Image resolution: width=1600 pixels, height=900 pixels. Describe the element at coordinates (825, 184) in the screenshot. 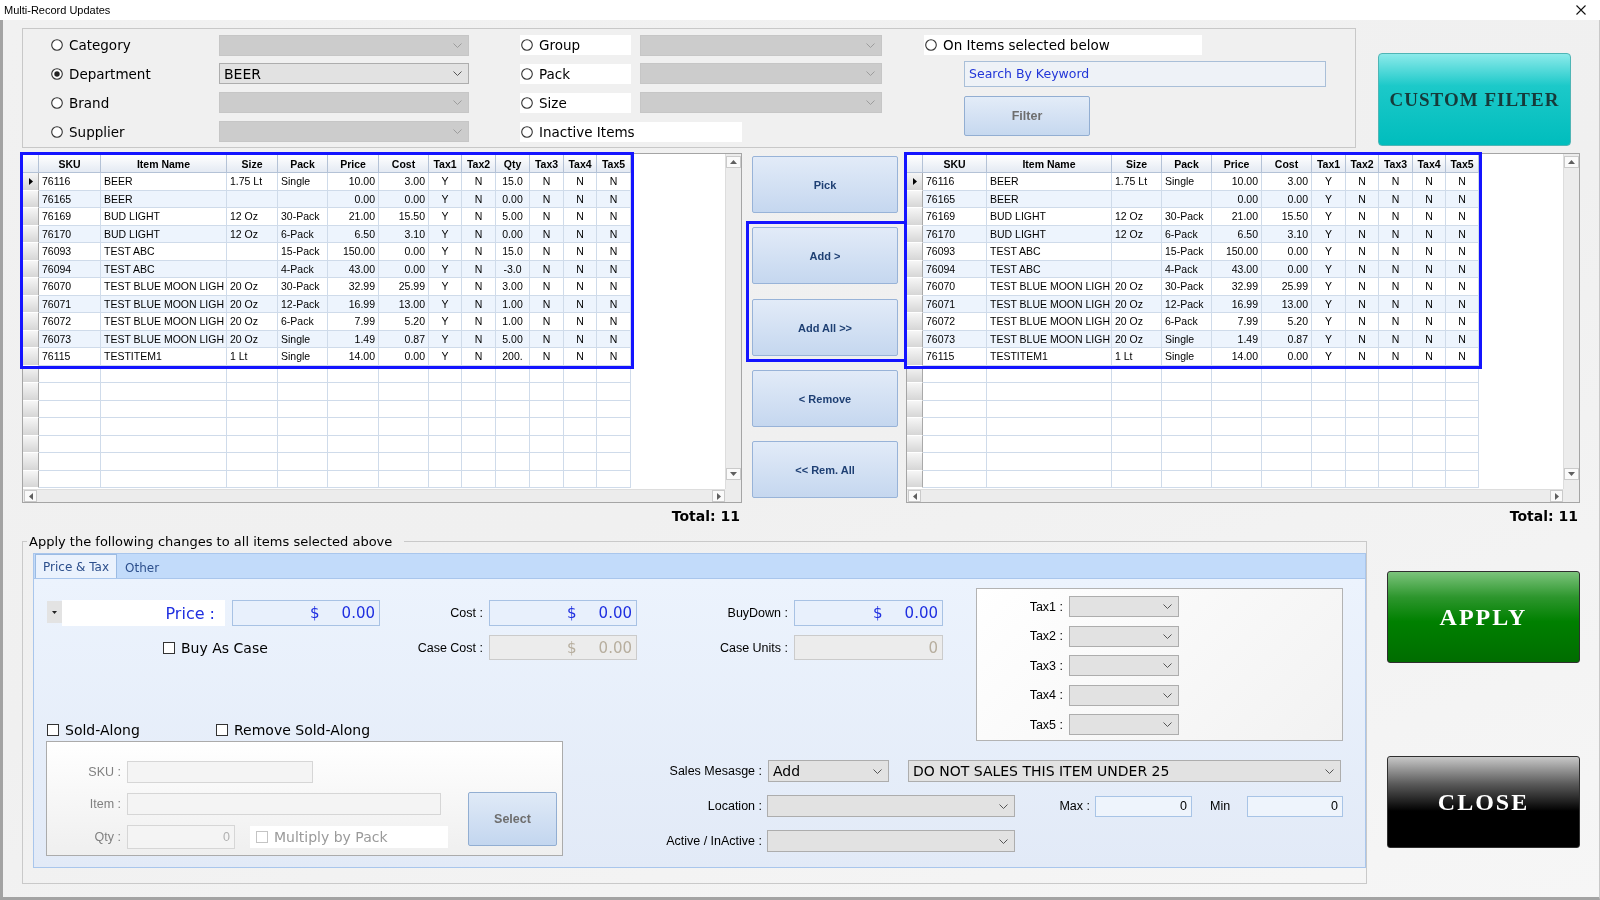

I see `transfer-button: Pick` at that location.